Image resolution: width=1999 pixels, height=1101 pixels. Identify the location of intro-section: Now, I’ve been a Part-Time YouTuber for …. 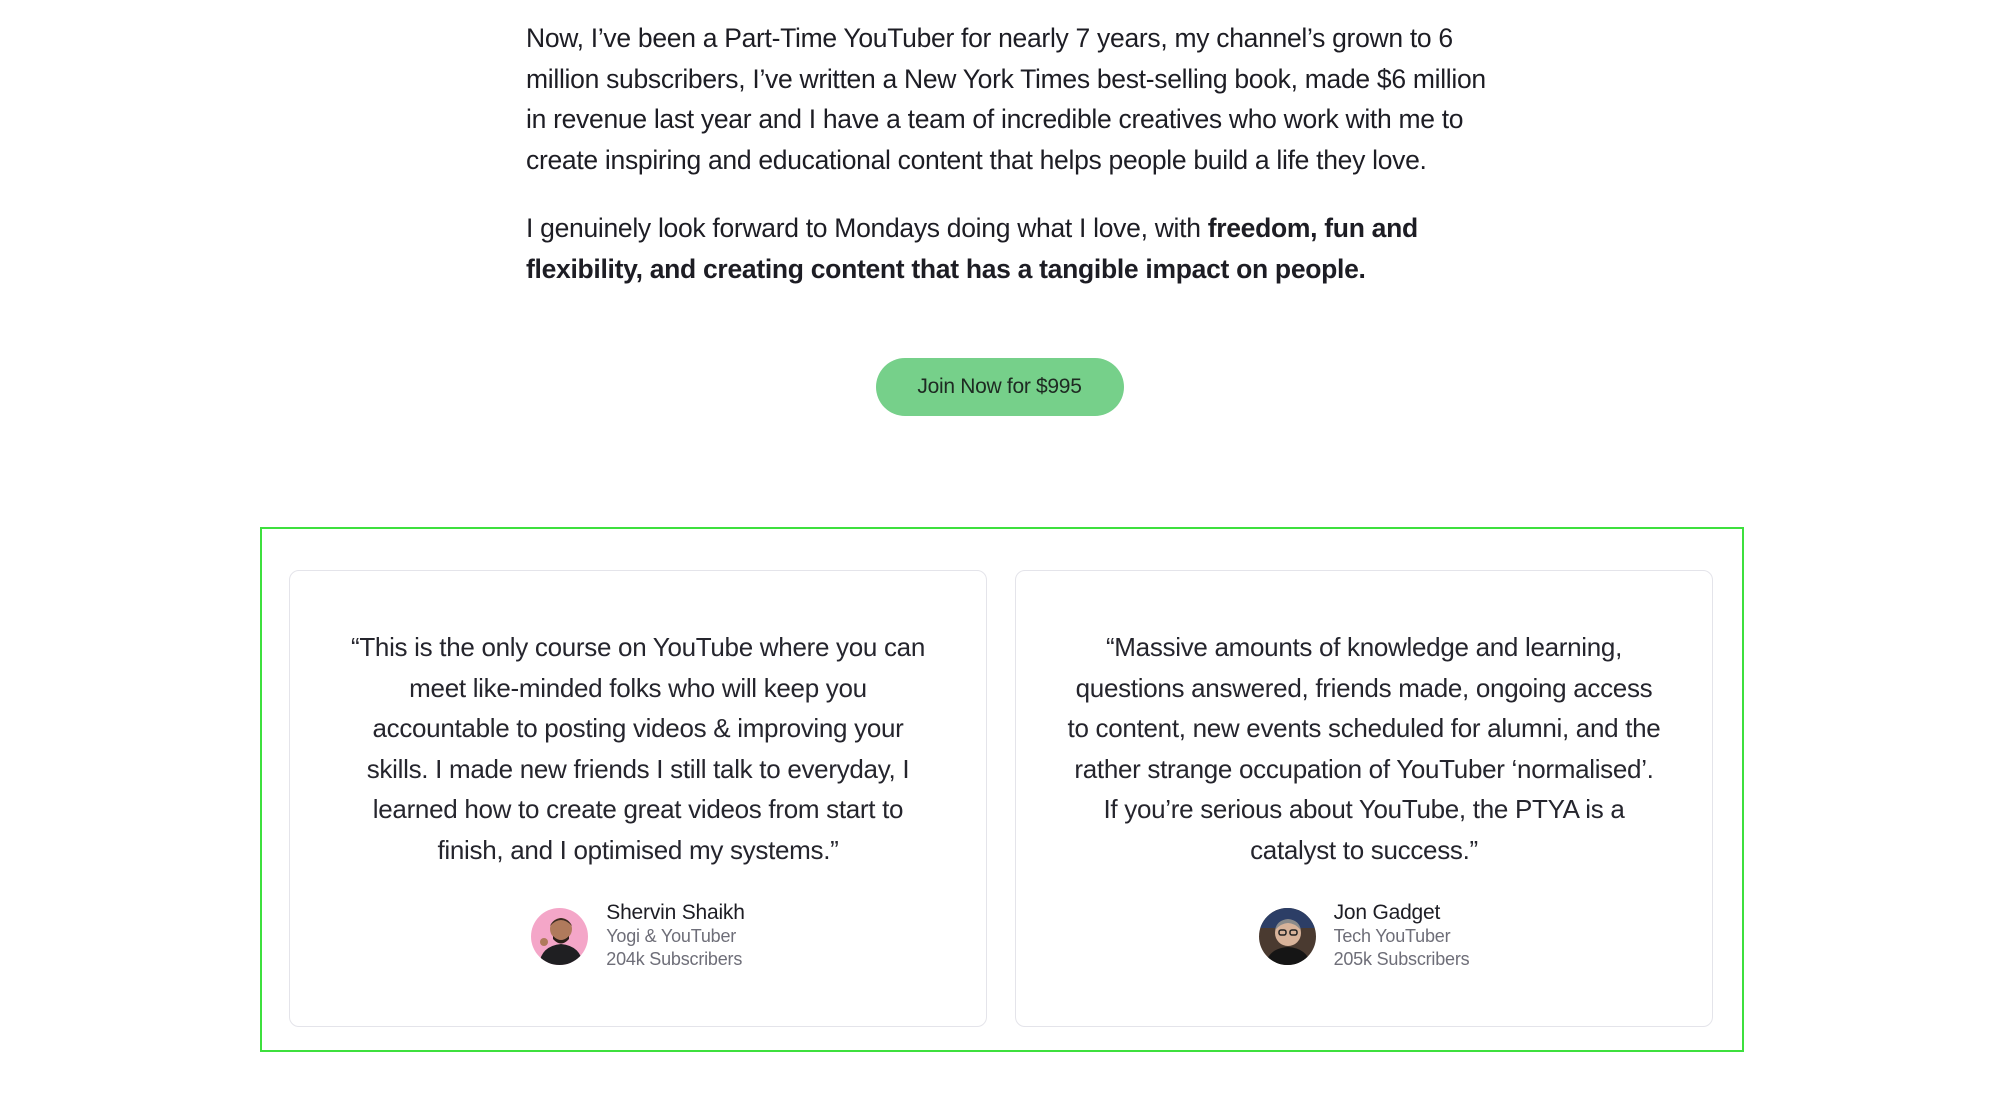
(1006, 167).